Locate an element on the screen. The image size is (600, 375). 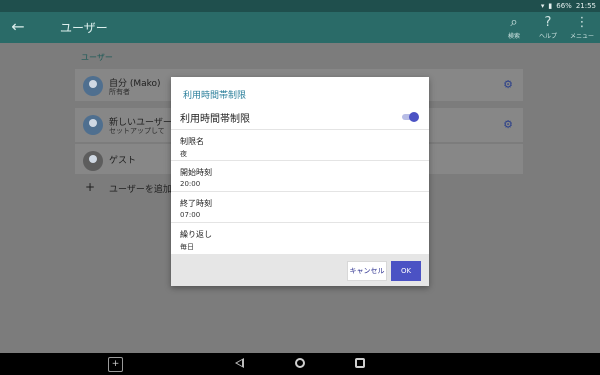
plus-icon: + is located at coordinates (90, 187).